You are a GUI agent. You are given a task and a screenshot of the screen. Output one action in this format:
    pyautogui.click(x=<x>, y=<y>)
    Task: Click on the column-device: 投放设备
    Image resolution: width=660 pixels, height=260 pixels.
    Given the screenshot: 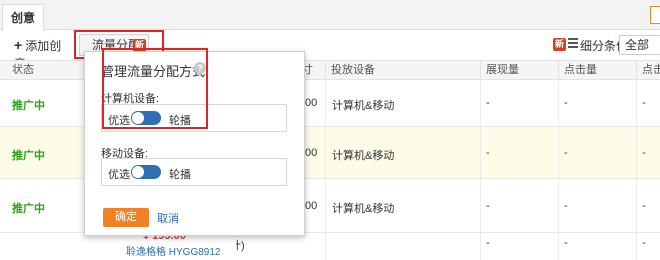 What is the action you would take?
    pyautogui.click(x=350, y=70)
    